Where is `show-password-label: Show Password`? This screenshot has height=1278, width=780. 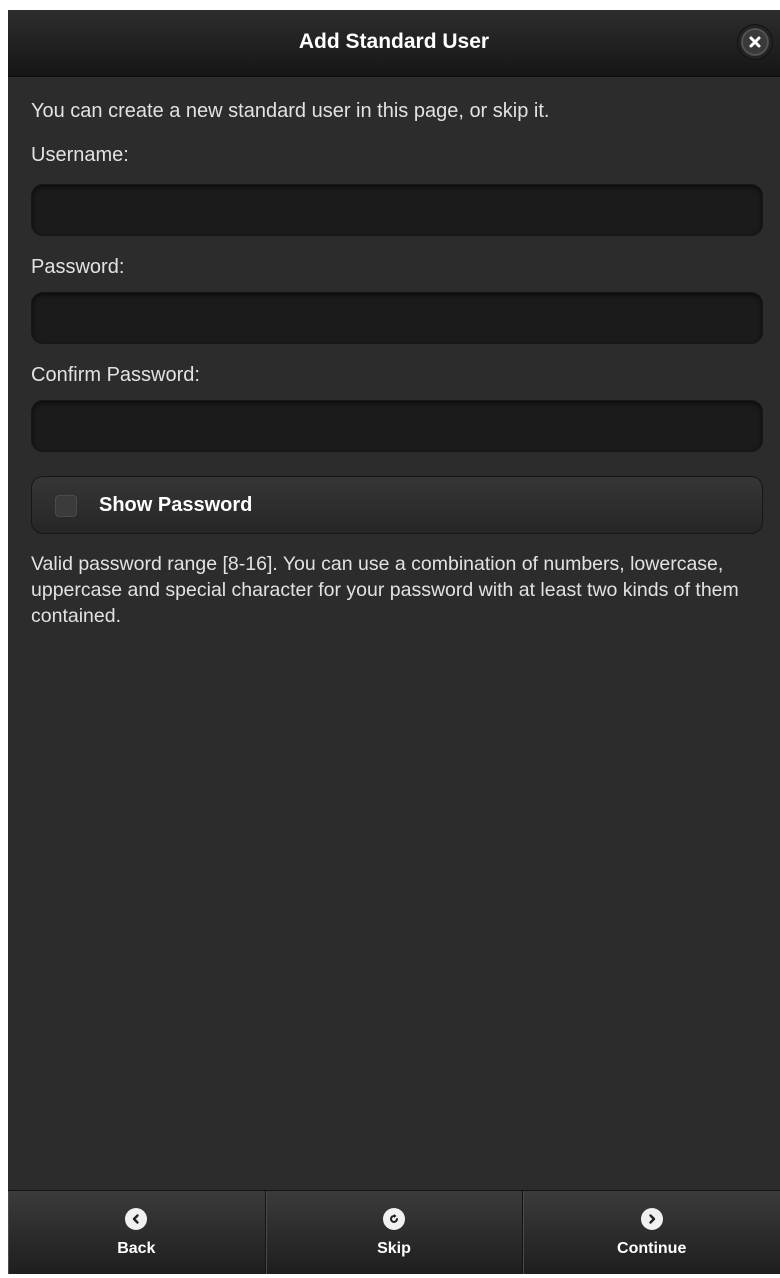 show-password-label: Show Password is located at coordinates (176, 505).